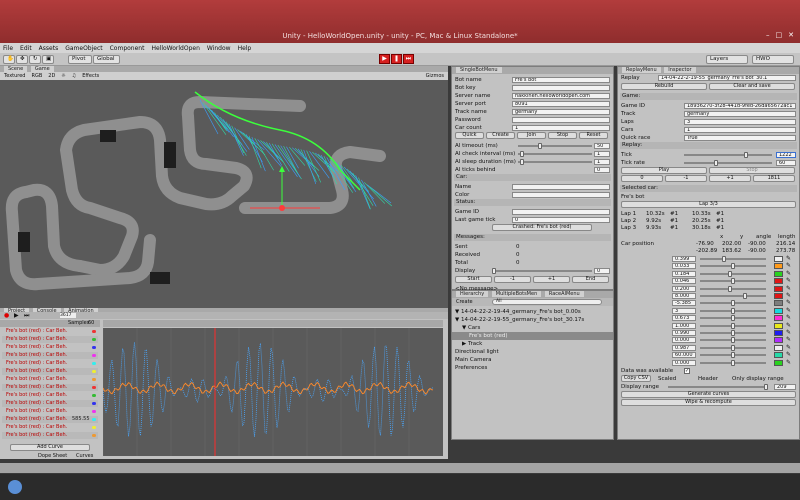  What do you see at coordinates (664, 170) in the screenshot?
I see `play-replay-button: Play` at bounding box center [664, 170].